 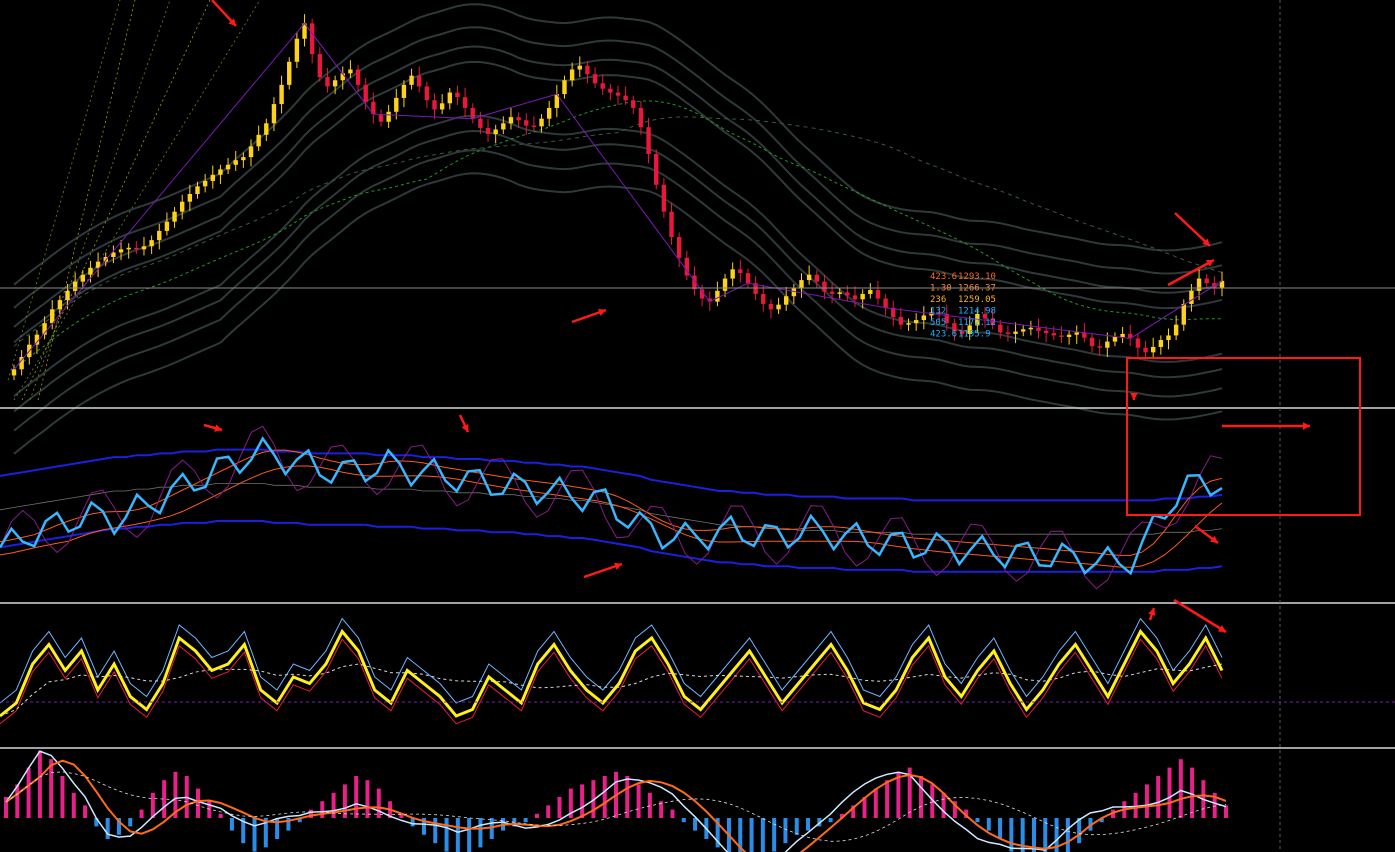 What do you see at coordinates (938, 300) in the screenshot?
I see `fib-level-ratio: 236` at bounding box center [938, 300].